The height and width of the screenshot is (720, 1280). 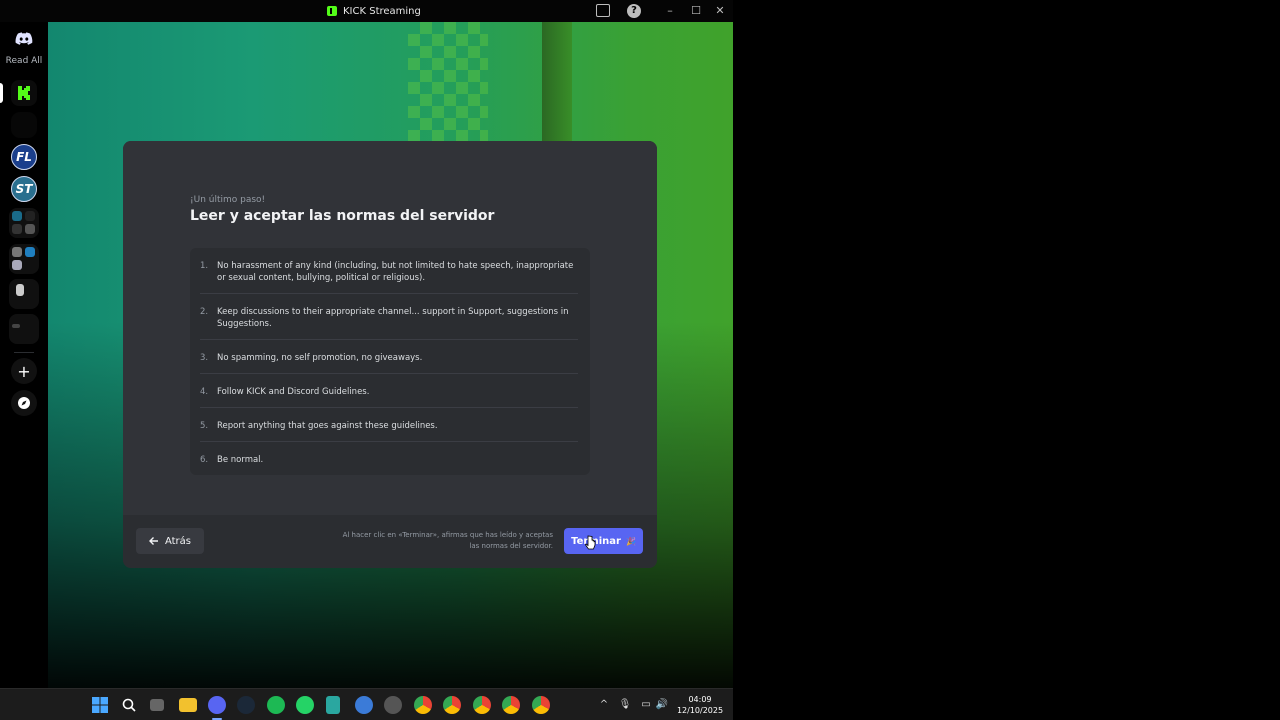 I want to click on magnifier-icon, so click(x=129, y=705).